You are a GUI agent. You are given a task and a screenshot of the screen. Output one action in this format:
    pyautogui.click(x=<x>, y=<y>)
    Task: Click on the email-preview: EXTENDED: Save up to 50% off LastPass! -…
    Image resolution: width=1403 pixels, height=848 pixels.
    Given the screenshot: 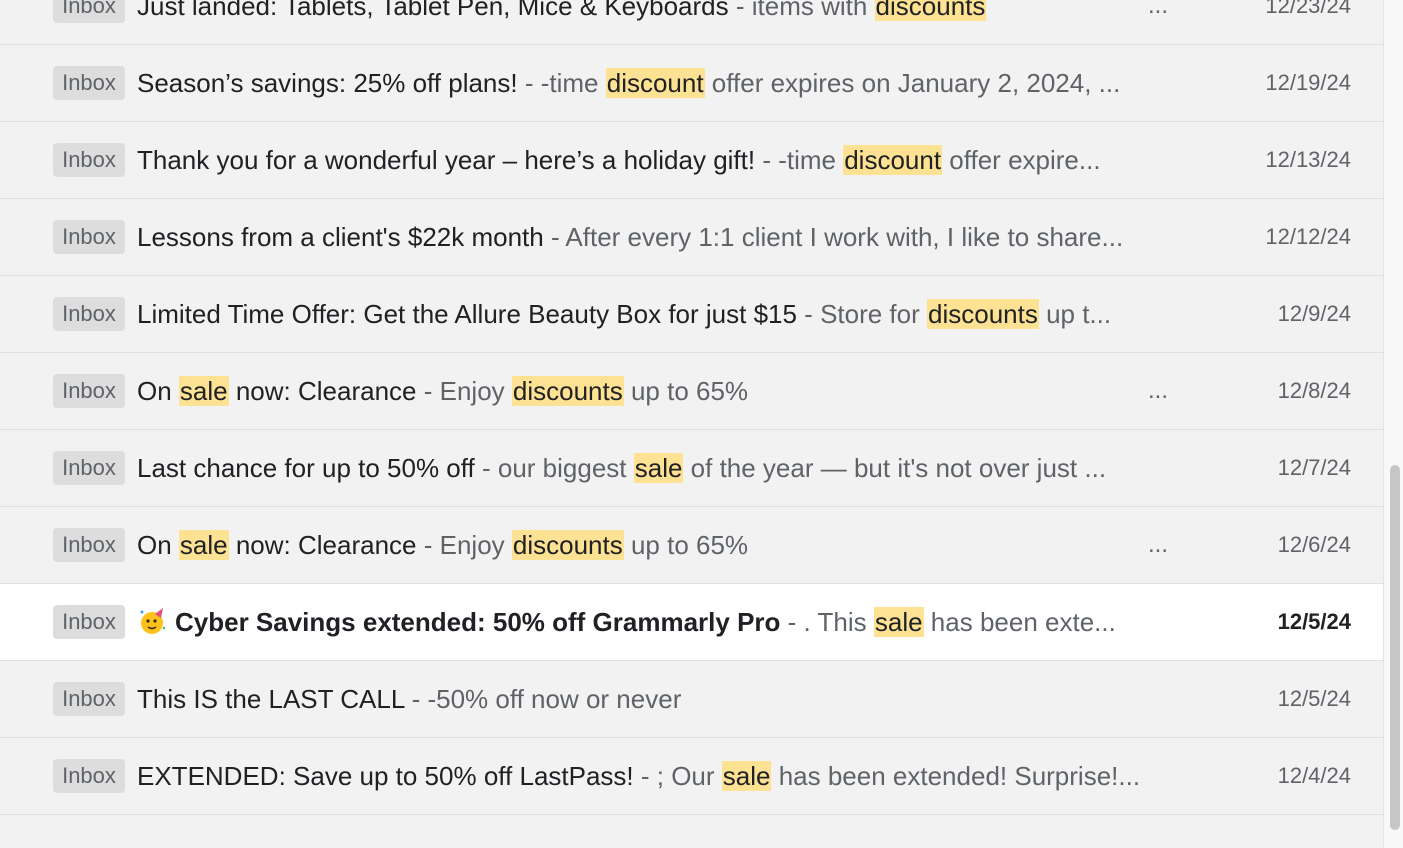 What is the action you would take?
    pyautogui.click(x=654, y=776)
    